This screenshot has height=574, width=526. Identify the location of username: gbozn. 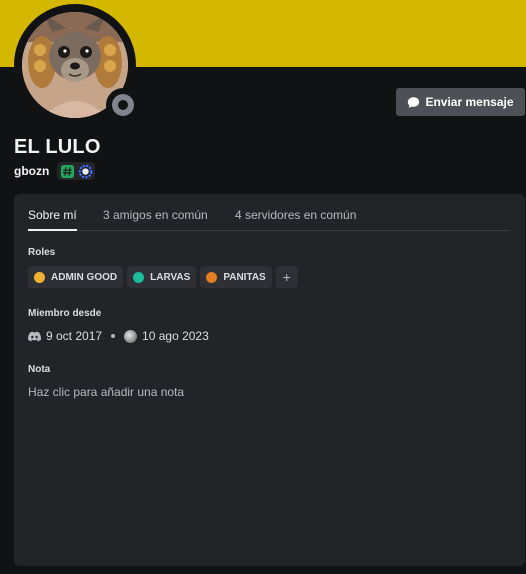
(32, 171).